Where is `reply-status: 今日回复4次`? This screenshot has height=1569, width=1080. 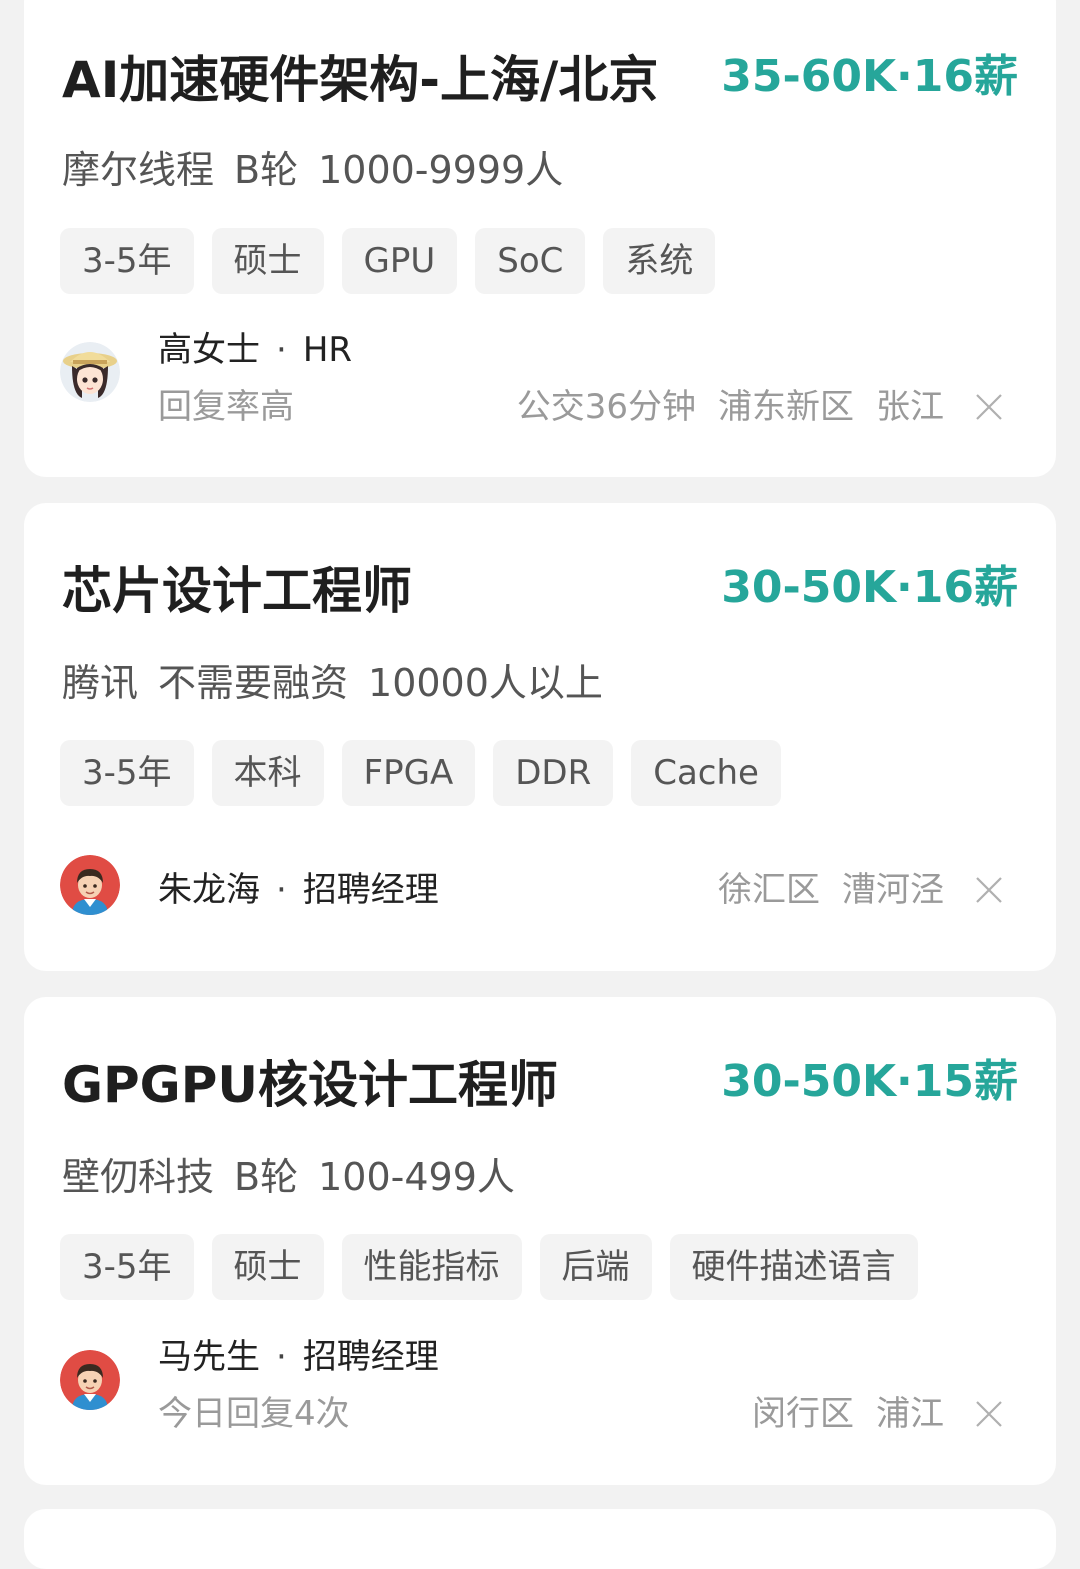 reply-status: 今日回复4次 is located at coordinates (254, 1414).